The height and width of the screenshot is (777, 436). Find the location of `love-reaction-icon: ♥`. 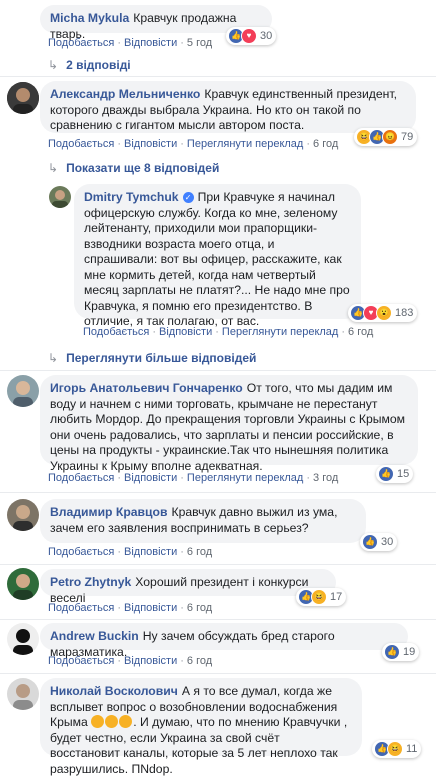

love-reaction-icon: ♥ is located at coordinates (249, 36).